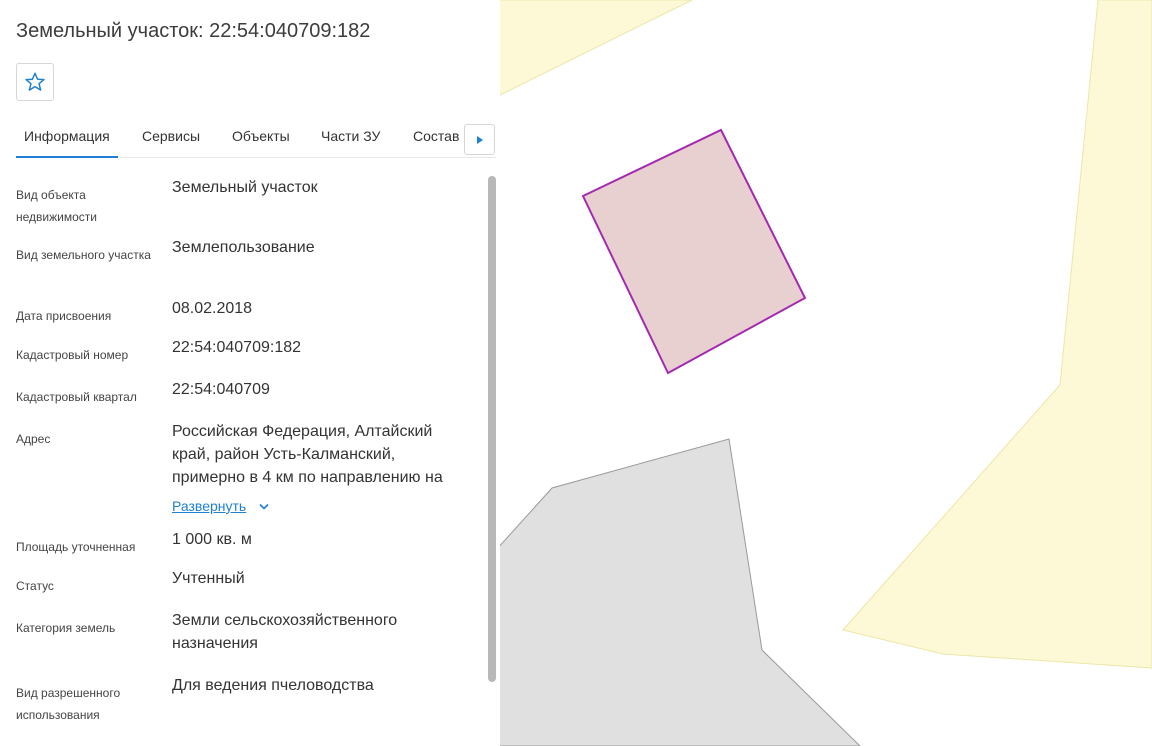 The height and width of the screenshot is (746, 1152). Describe the element at coordinates (76, 397) in the screenshot. I see `info-label: Кадастровый квартал` at that location.